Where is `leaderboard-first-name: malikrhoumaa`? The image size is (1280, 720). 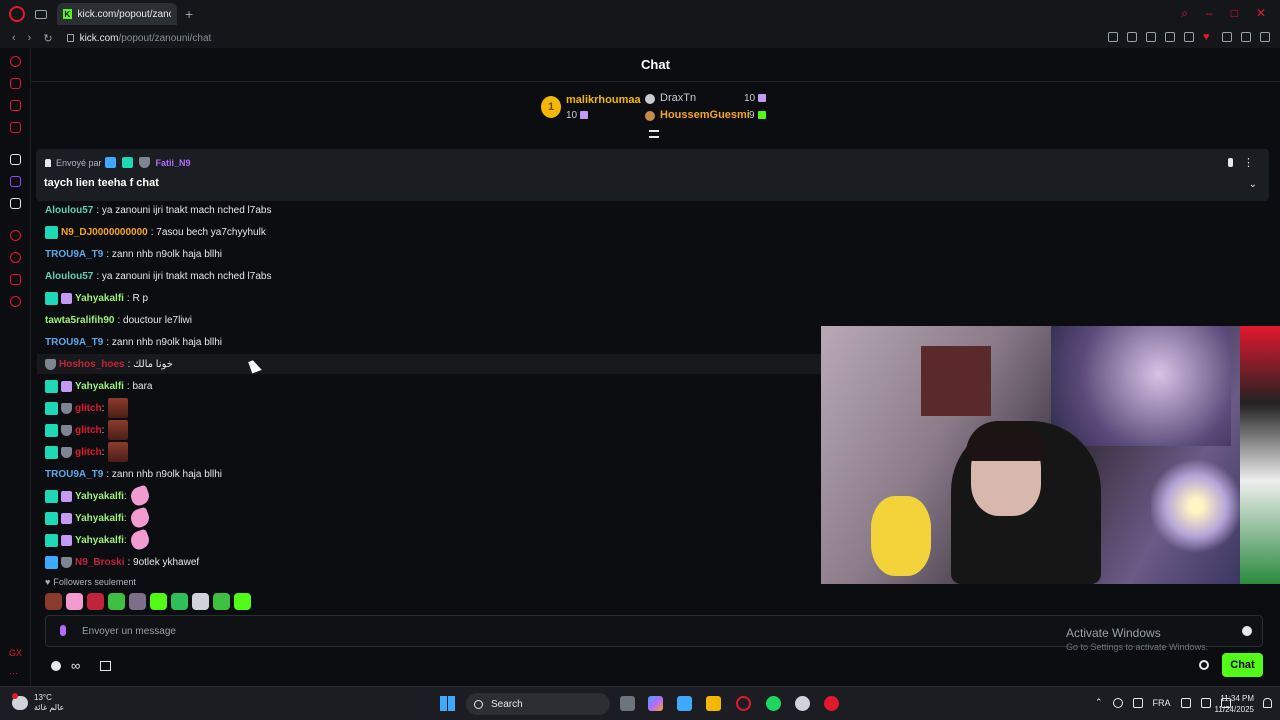 leaderboard-first-name: malikrhoumaa is located at coordinates (603, 100).